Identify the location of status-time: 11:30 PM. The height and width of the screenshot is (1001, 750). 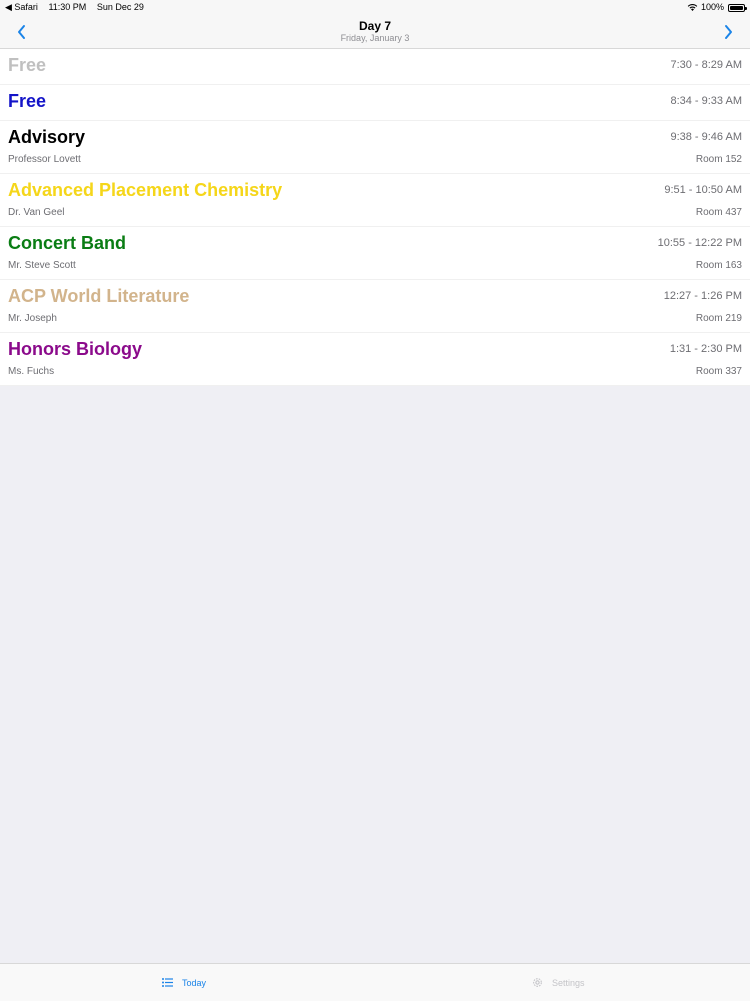
(67, 7).